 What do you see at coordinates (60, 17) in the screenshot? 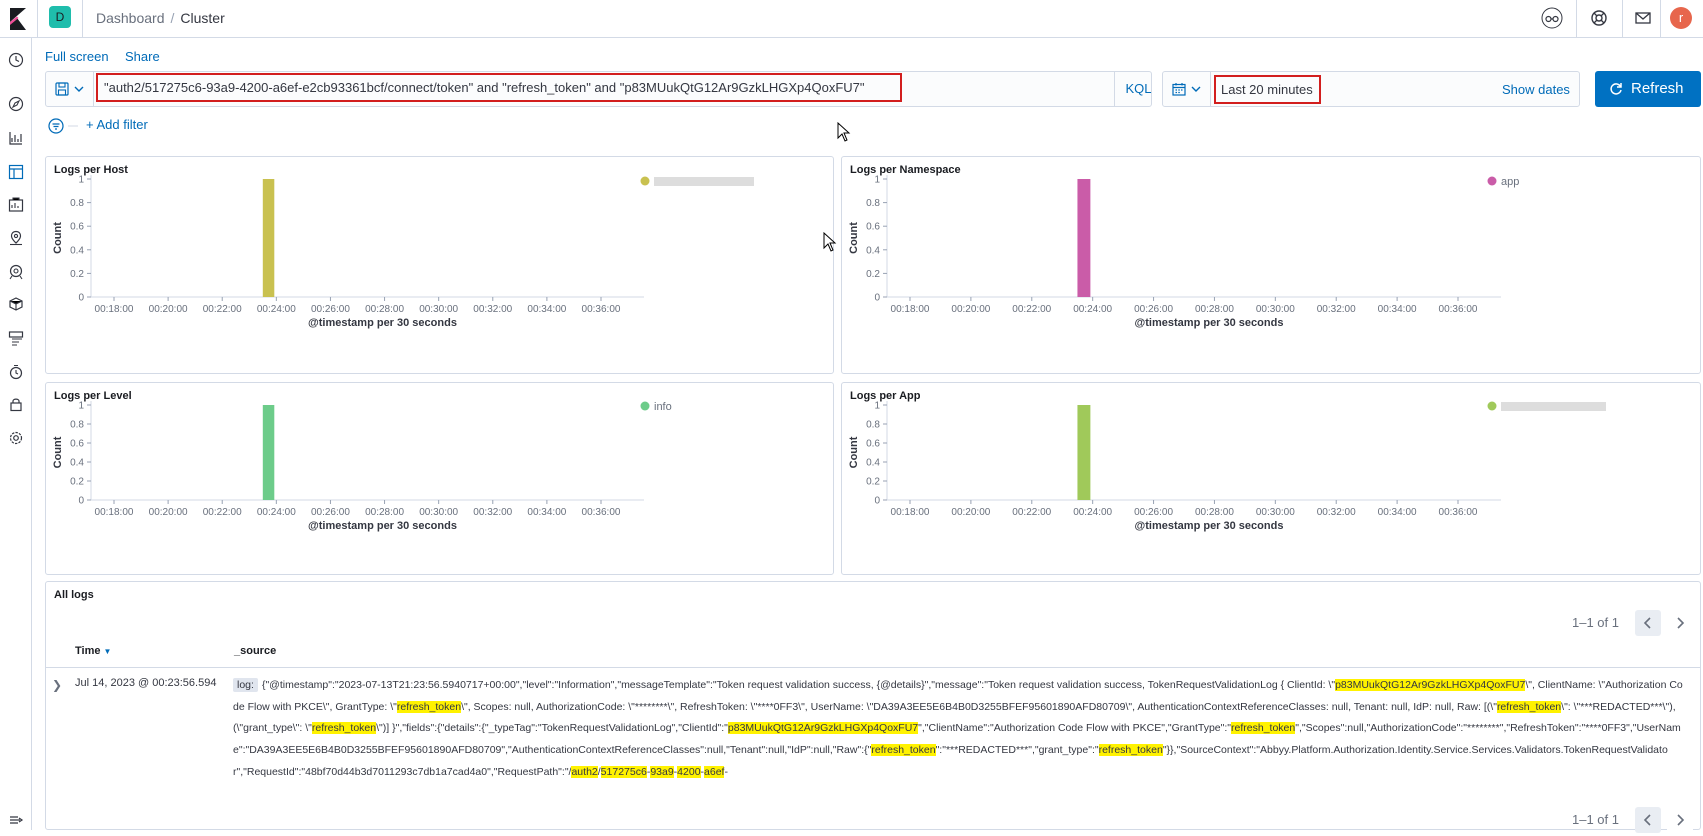
I see `space-avatar: D` at bounding box center [60, 17].